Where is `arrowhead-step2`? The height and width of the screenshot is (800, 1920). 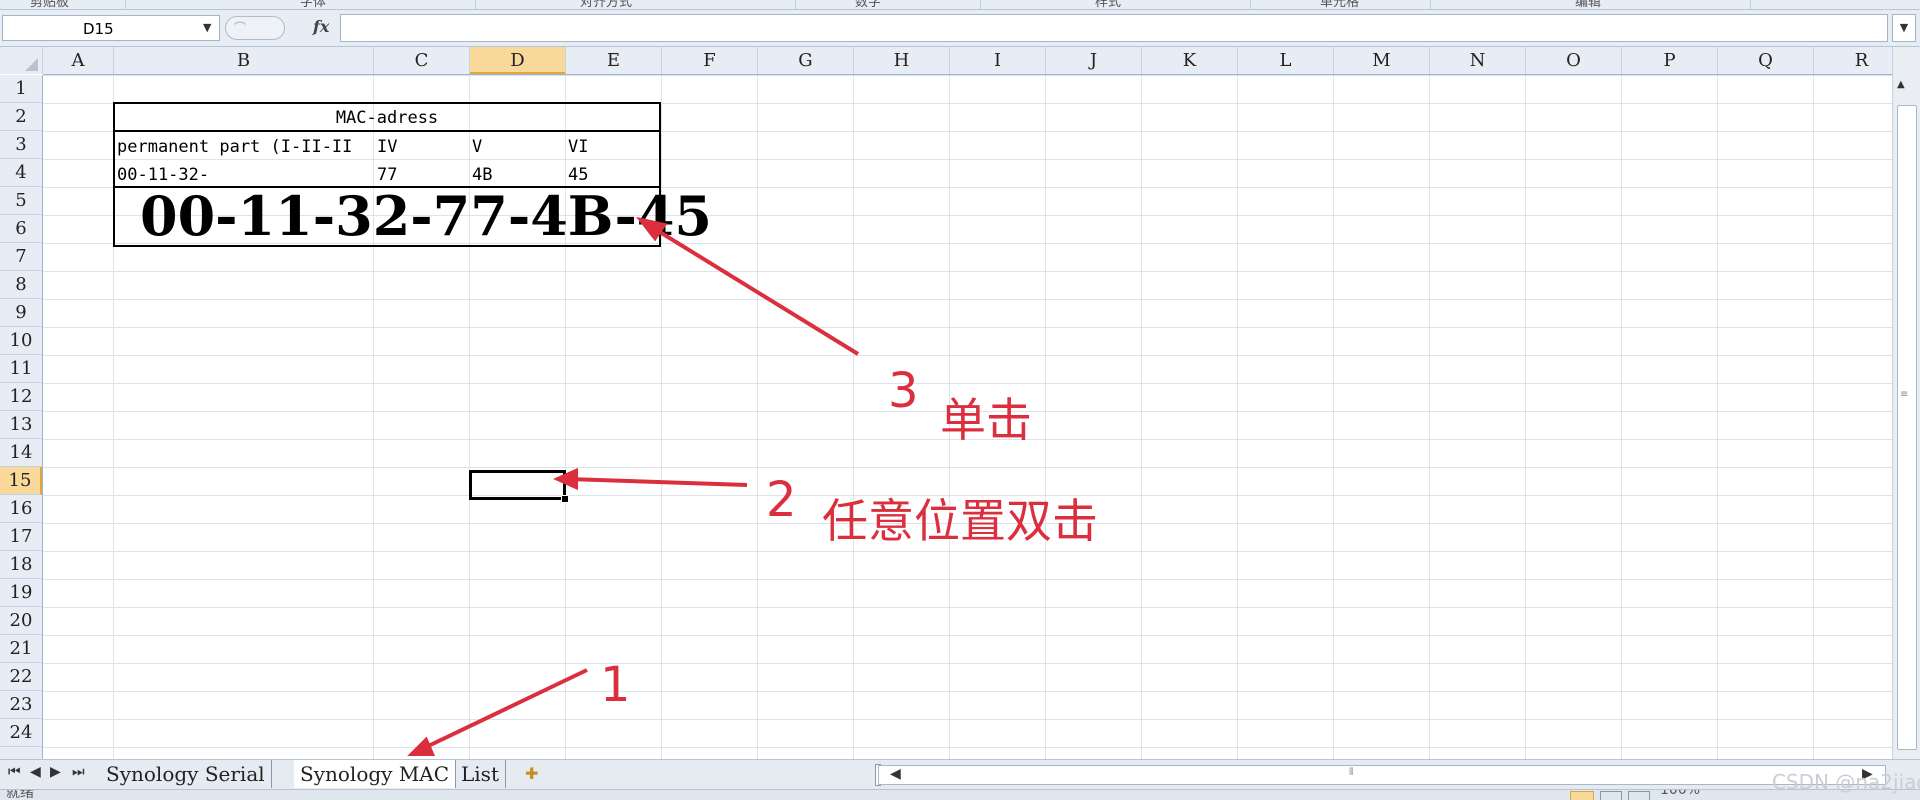
arrowhead-step2 is located at coordinates (565, 479).